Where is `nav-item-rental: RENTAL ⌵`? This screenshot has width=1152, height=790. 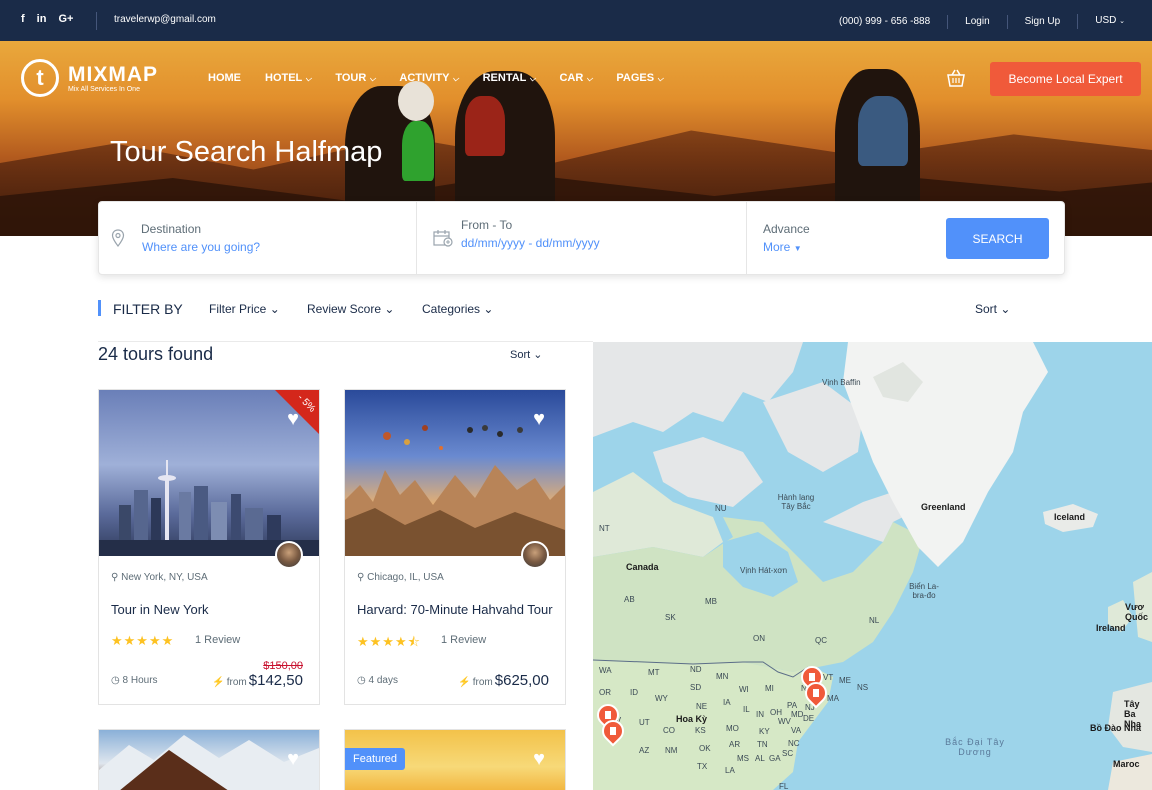 nav-item-rental: RENTAL ⌵ is located at coordinates (509, 78).